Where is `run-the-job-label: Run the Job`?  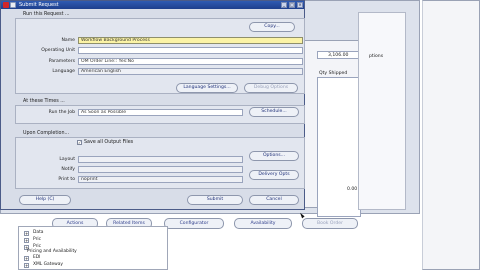 run-the-job-label: Run the Job is located at coordinates (61, 112).